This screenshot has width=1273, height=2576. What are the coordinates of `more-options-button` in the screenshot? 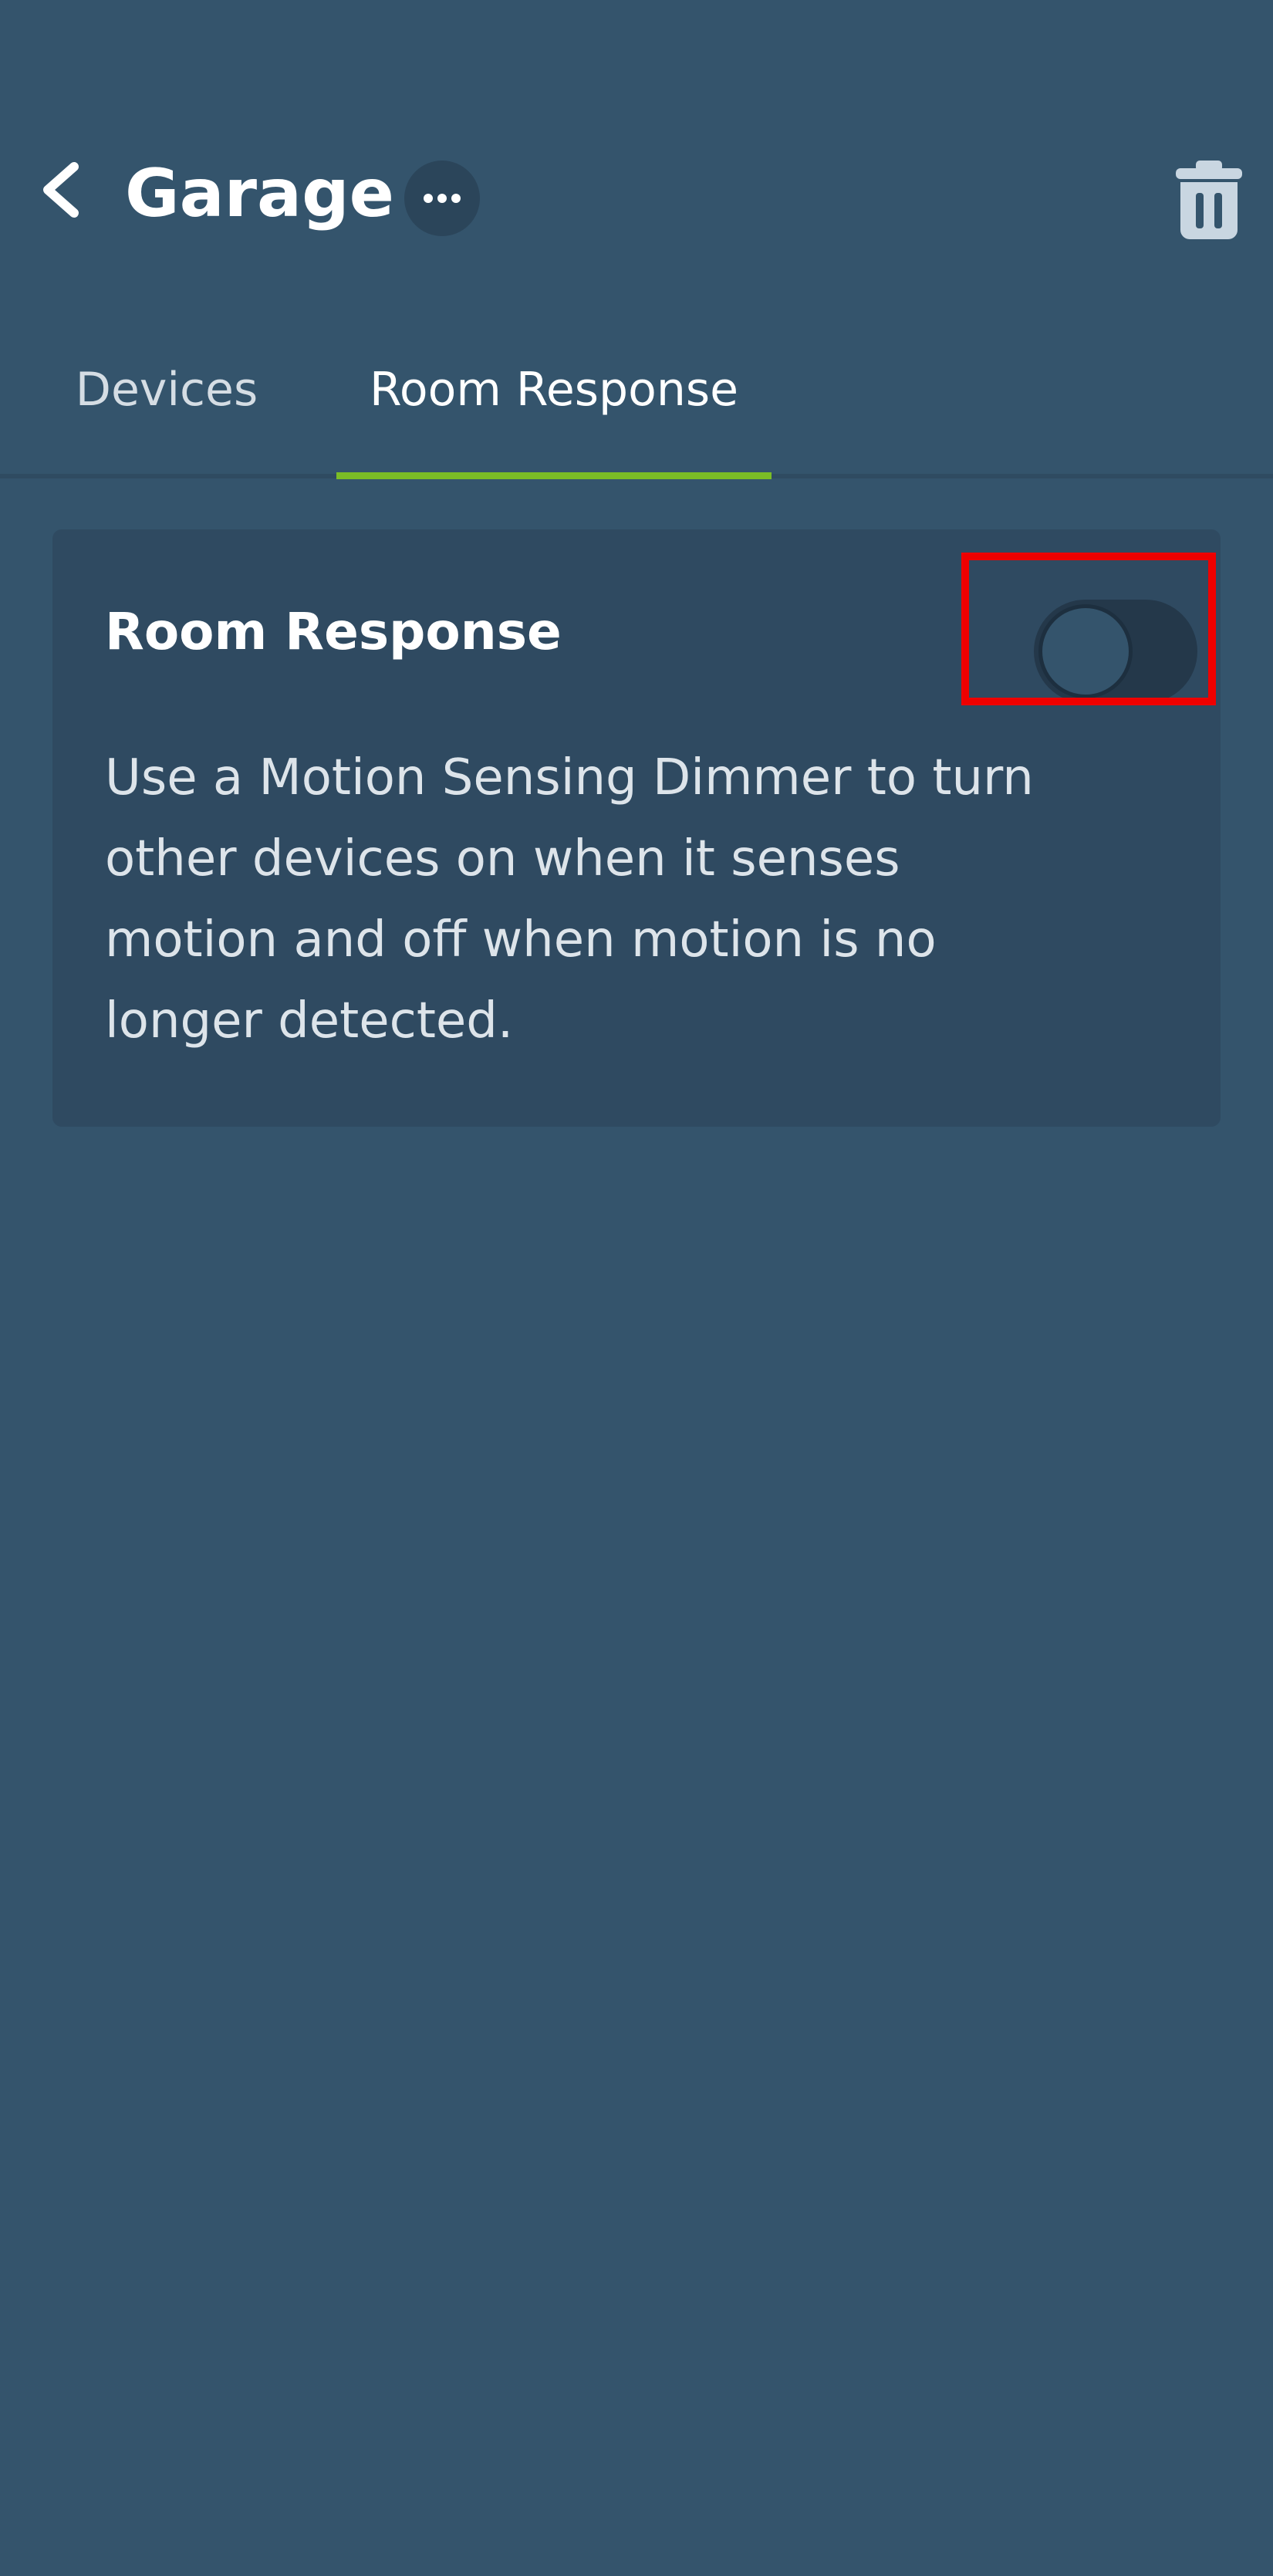 It's located at (442, 198).